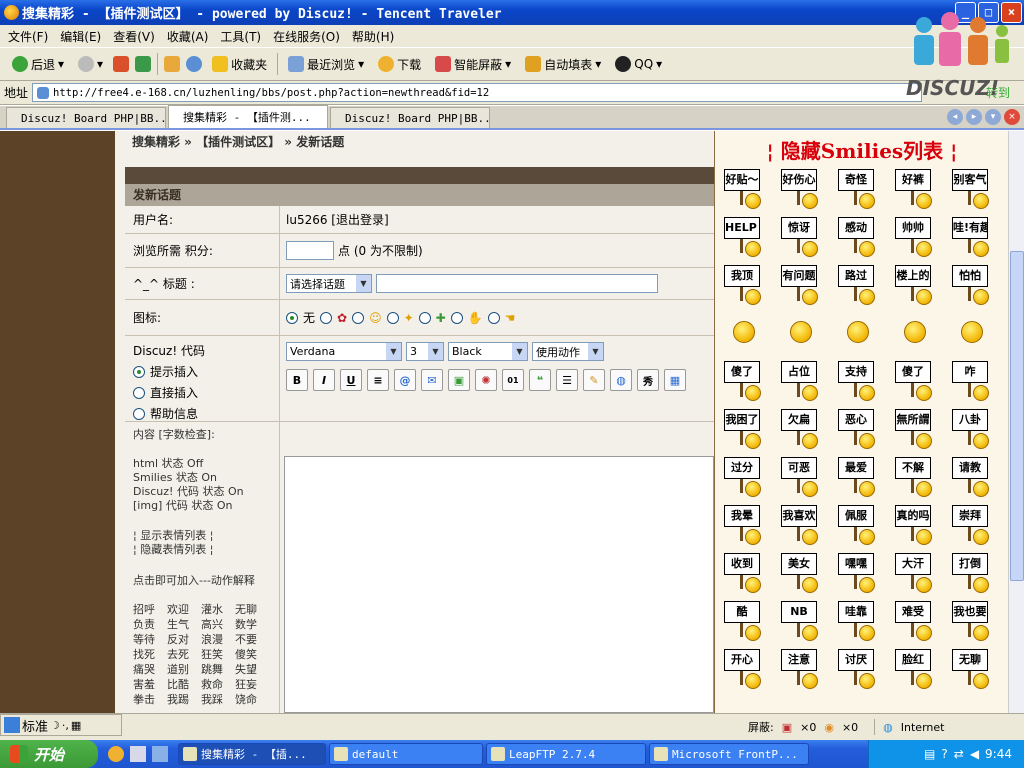 The width and height of the screenshot is (1024, 768). What do you see at coordinates (28, 36) in the screenshot?
I see `menu-file: 文件(F)` at bounding box center [28, 36].